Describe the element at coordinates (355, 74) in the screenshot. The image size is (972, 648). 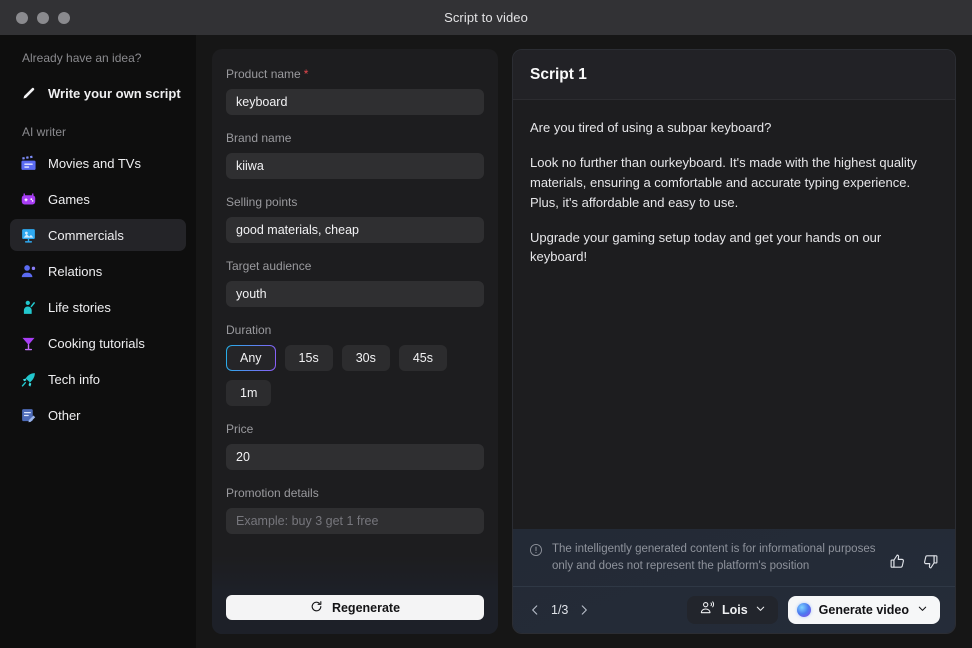
I see `product-name-label: Product name *` at that location.